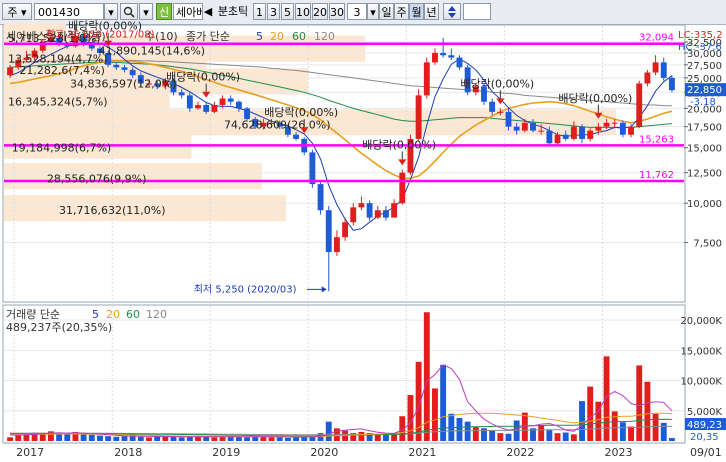  Describe the element at coordinates (704, 174) in the screenshot. I see `price-tick-label: 12,500` at that location.